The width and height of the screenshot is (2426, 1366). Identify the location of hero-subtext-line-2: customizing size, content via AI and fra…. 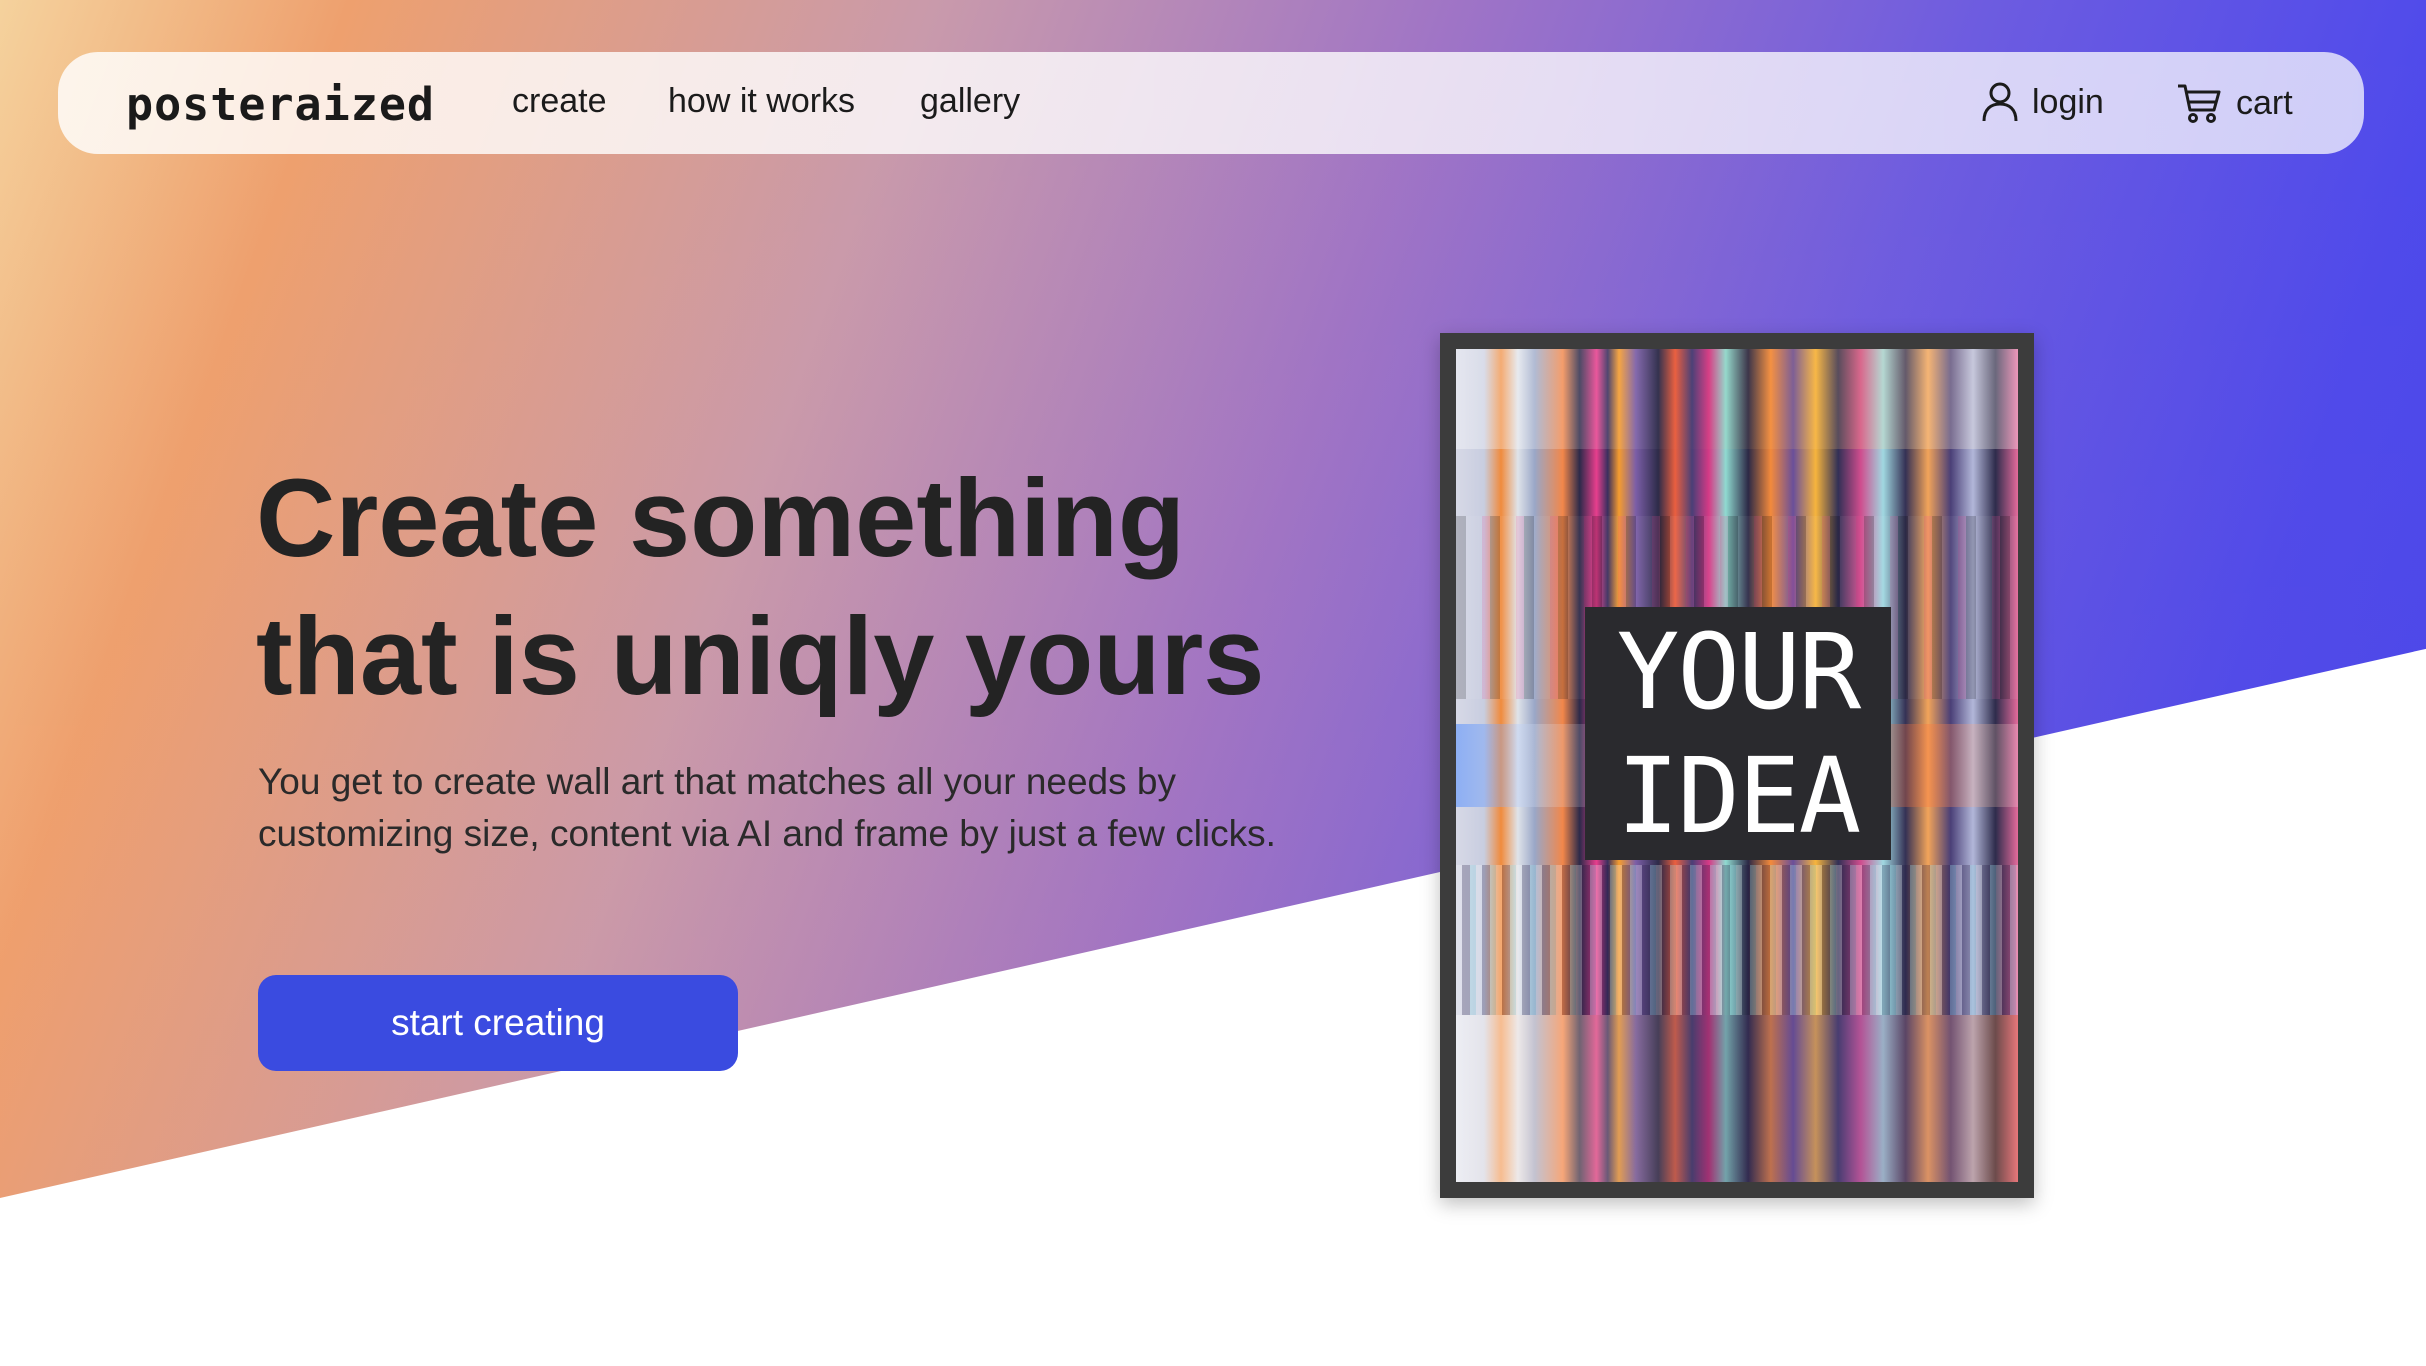
(767, 833).